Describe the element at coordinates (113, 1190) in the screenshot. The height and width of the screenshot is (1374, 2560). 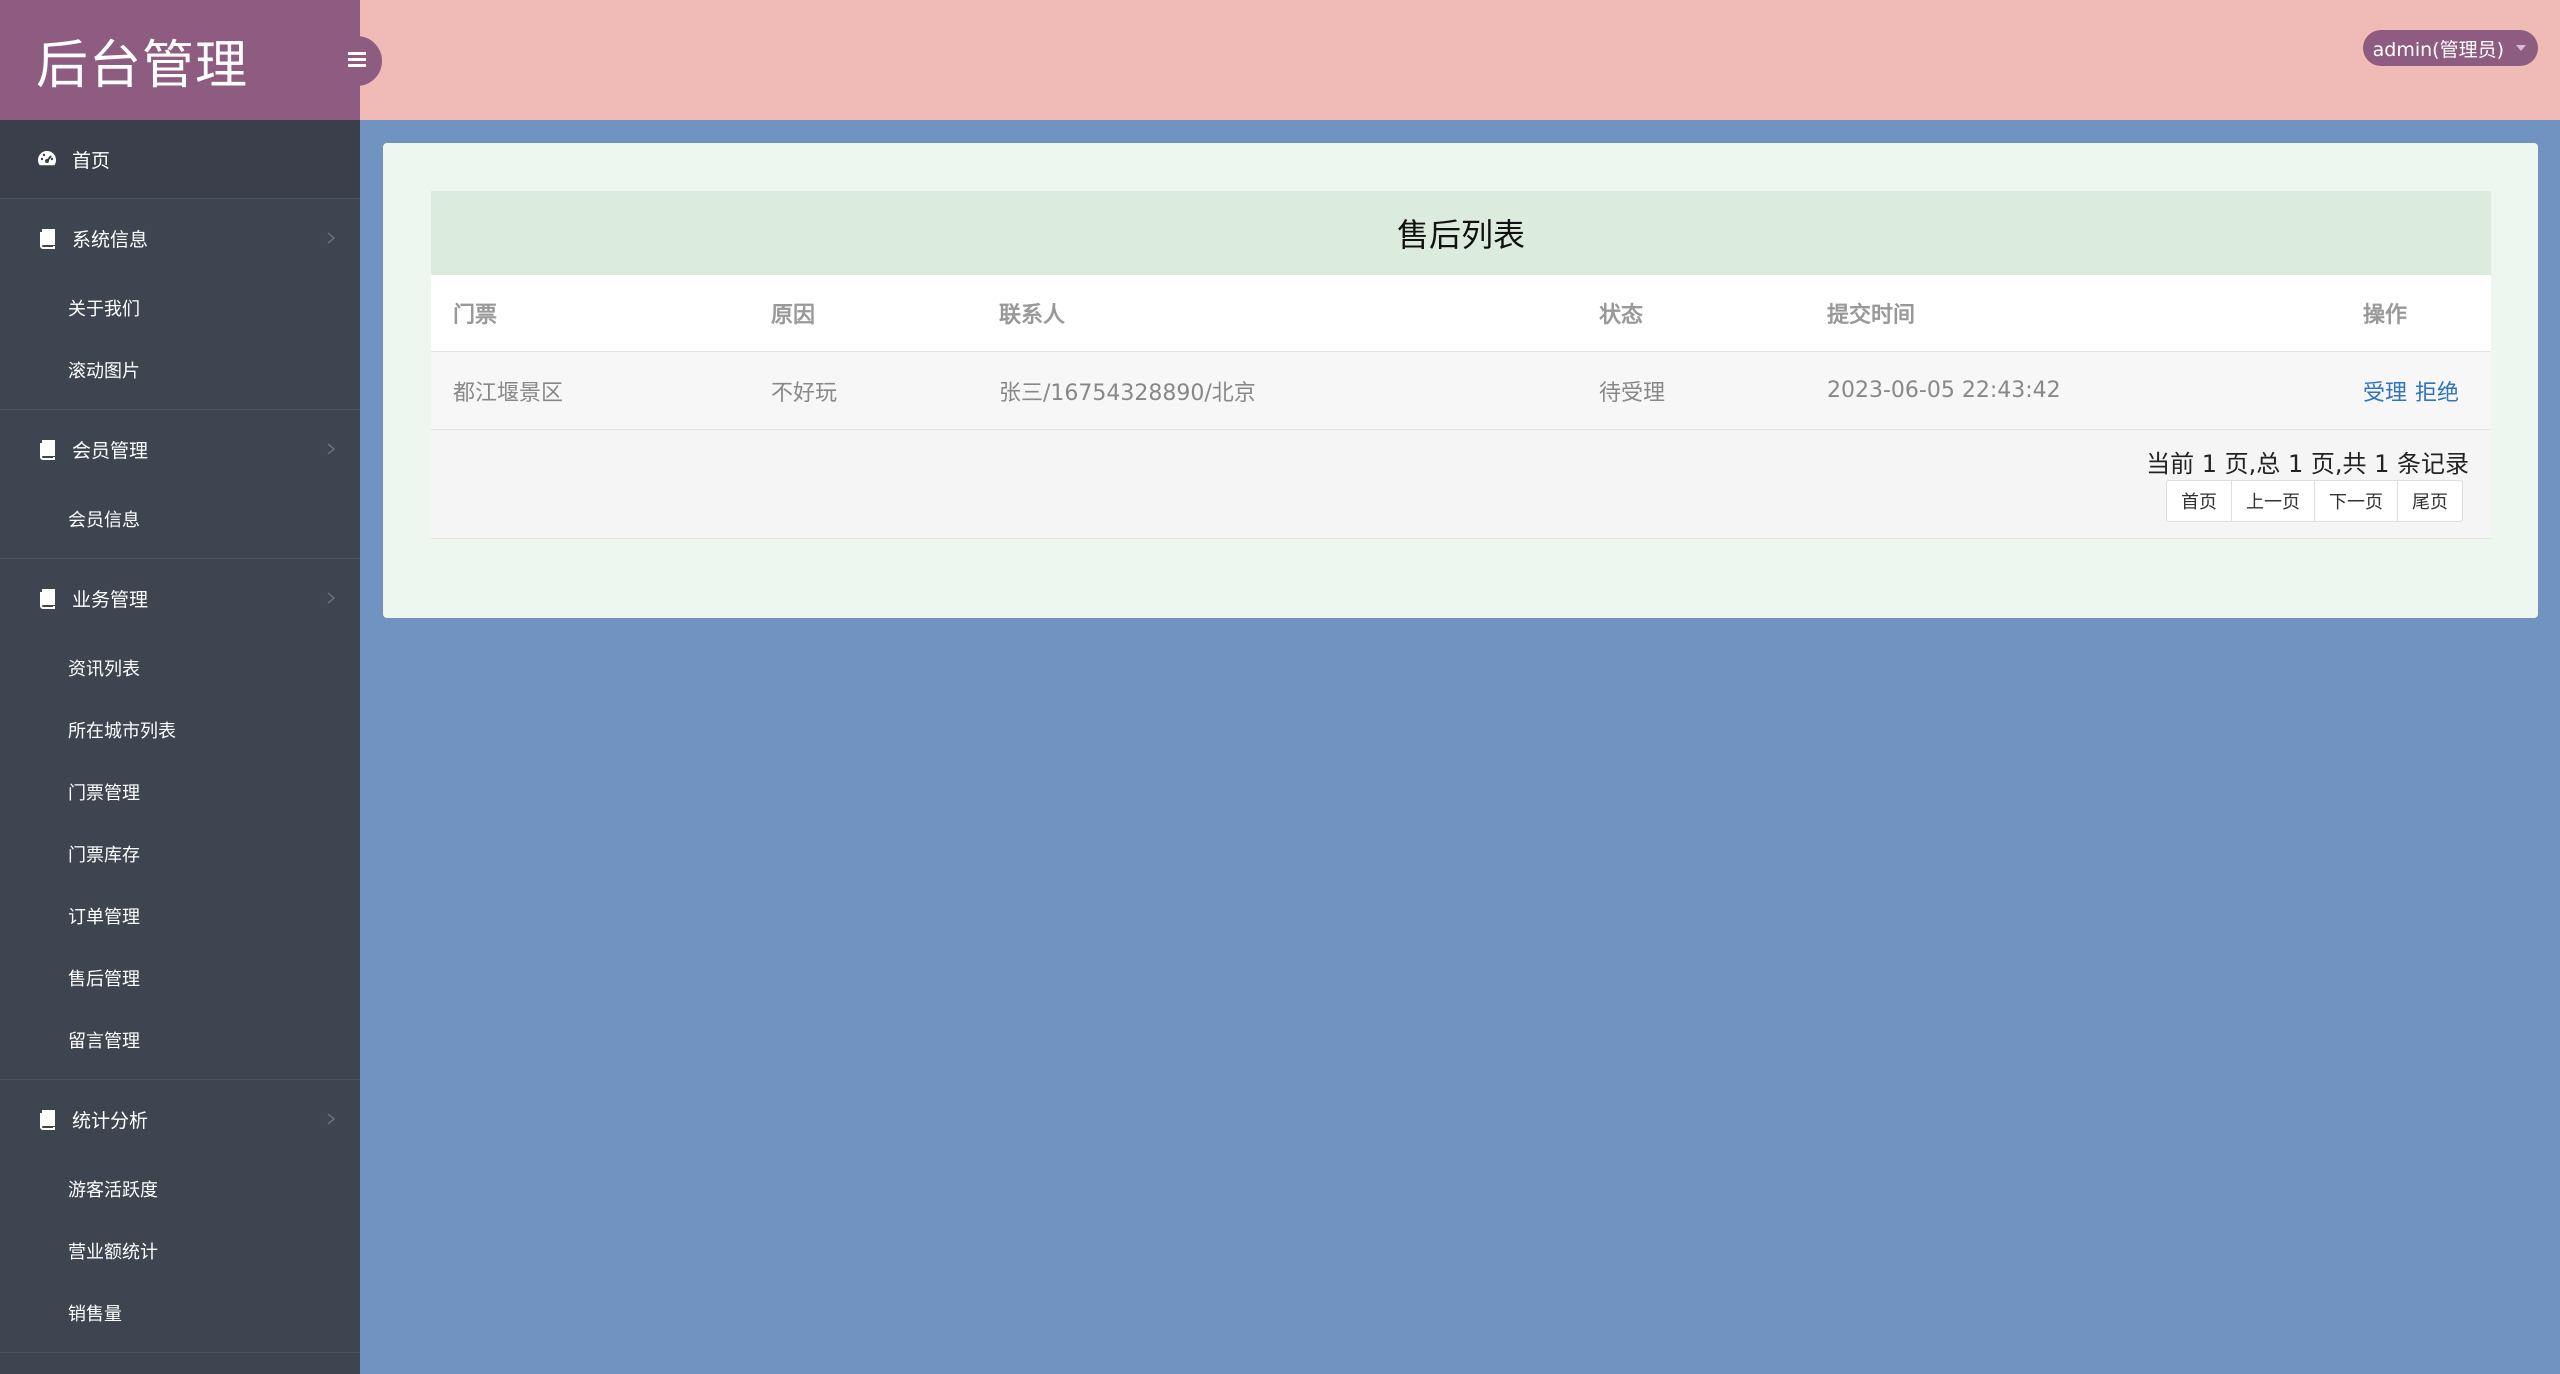
I see `sidebar-item-label: 游客活跃度` at that location.